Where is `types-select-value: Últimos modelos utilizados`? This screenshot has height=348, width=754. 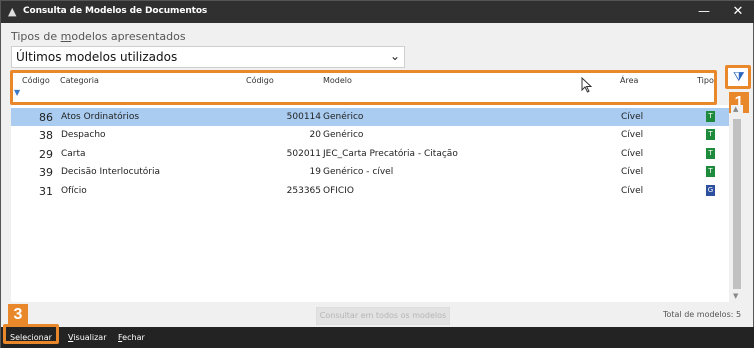 types-select-value: Últimos modelos utilizados is located at coordinates (97, 57).